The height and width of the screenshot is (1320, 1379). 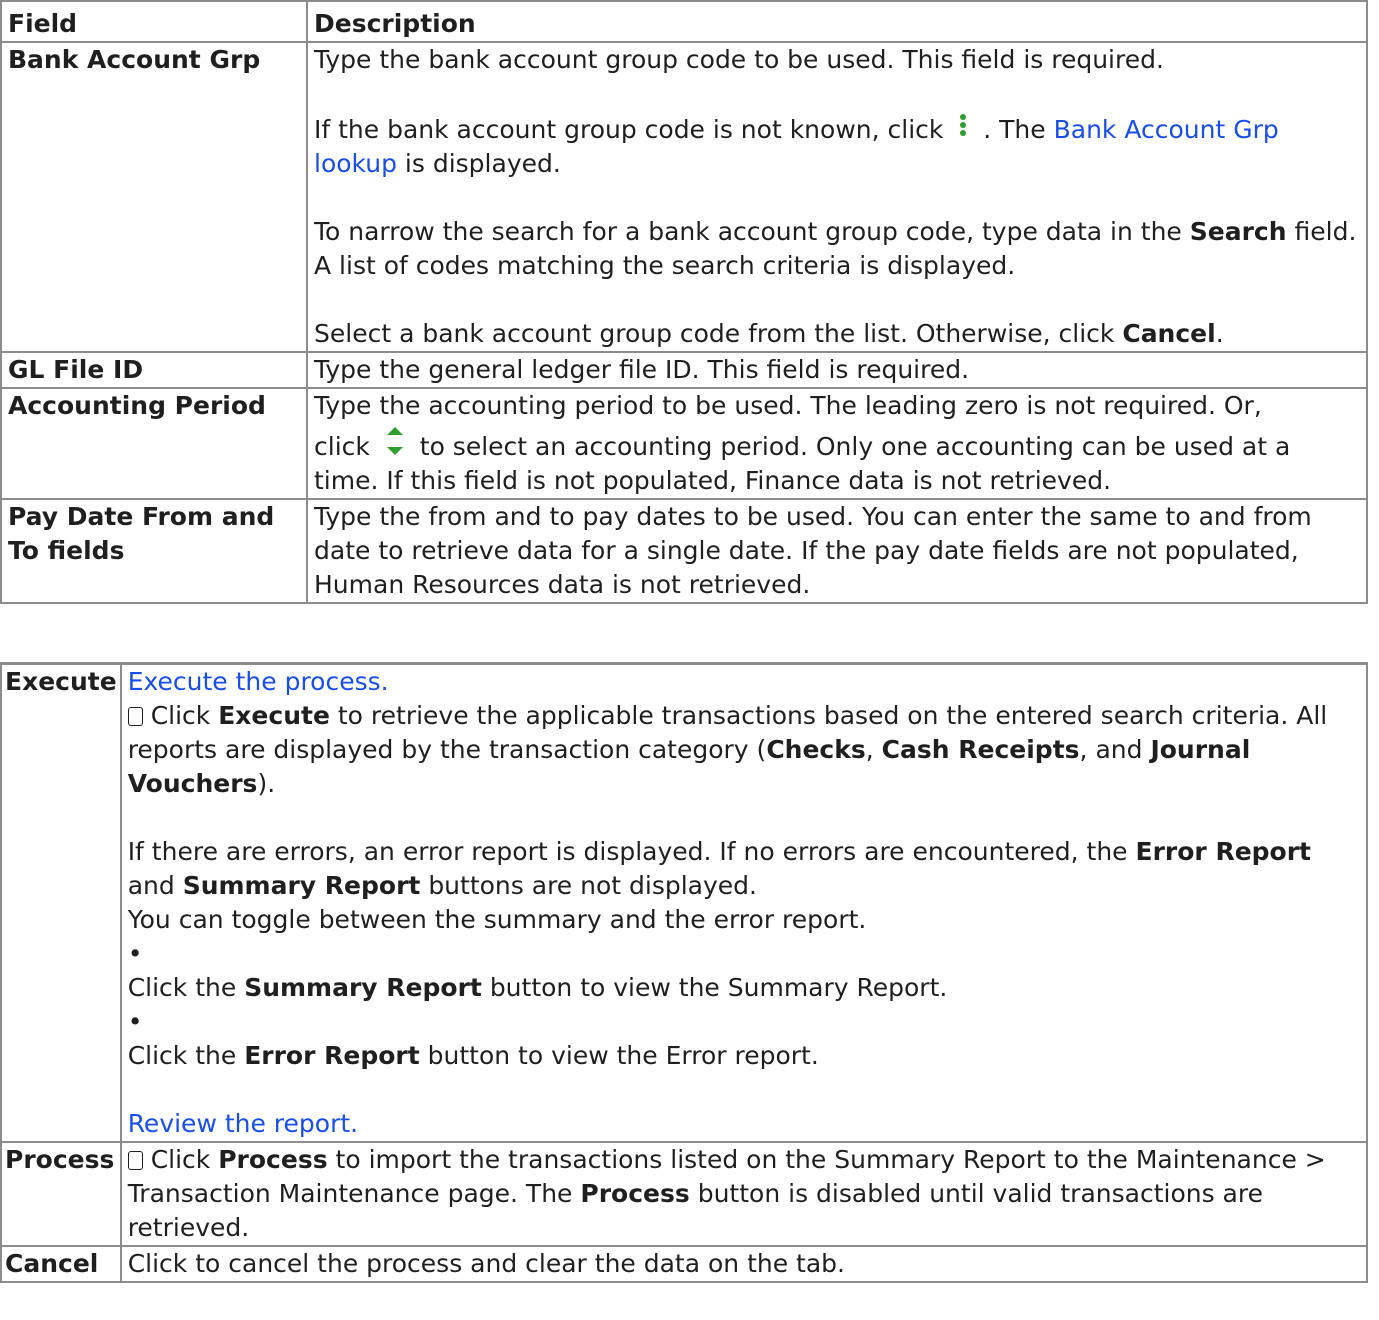 What do you see at coordinates (154, 551) in the screenshot?
I see `field-pay-date: Pay Date From and To fields` at bounding box center [154, 551].